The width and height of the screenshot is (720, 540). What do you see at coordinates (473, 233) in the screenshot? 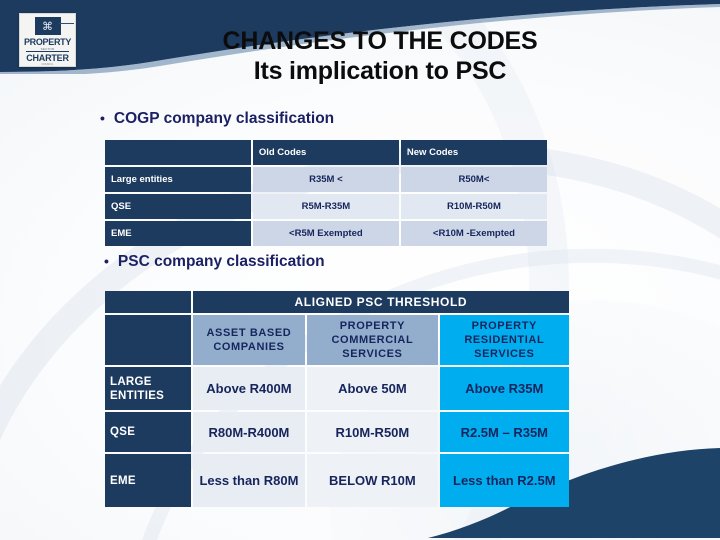
I see `cell-eme-new: <R10M -Exempted` at bounding box center [473, 233].